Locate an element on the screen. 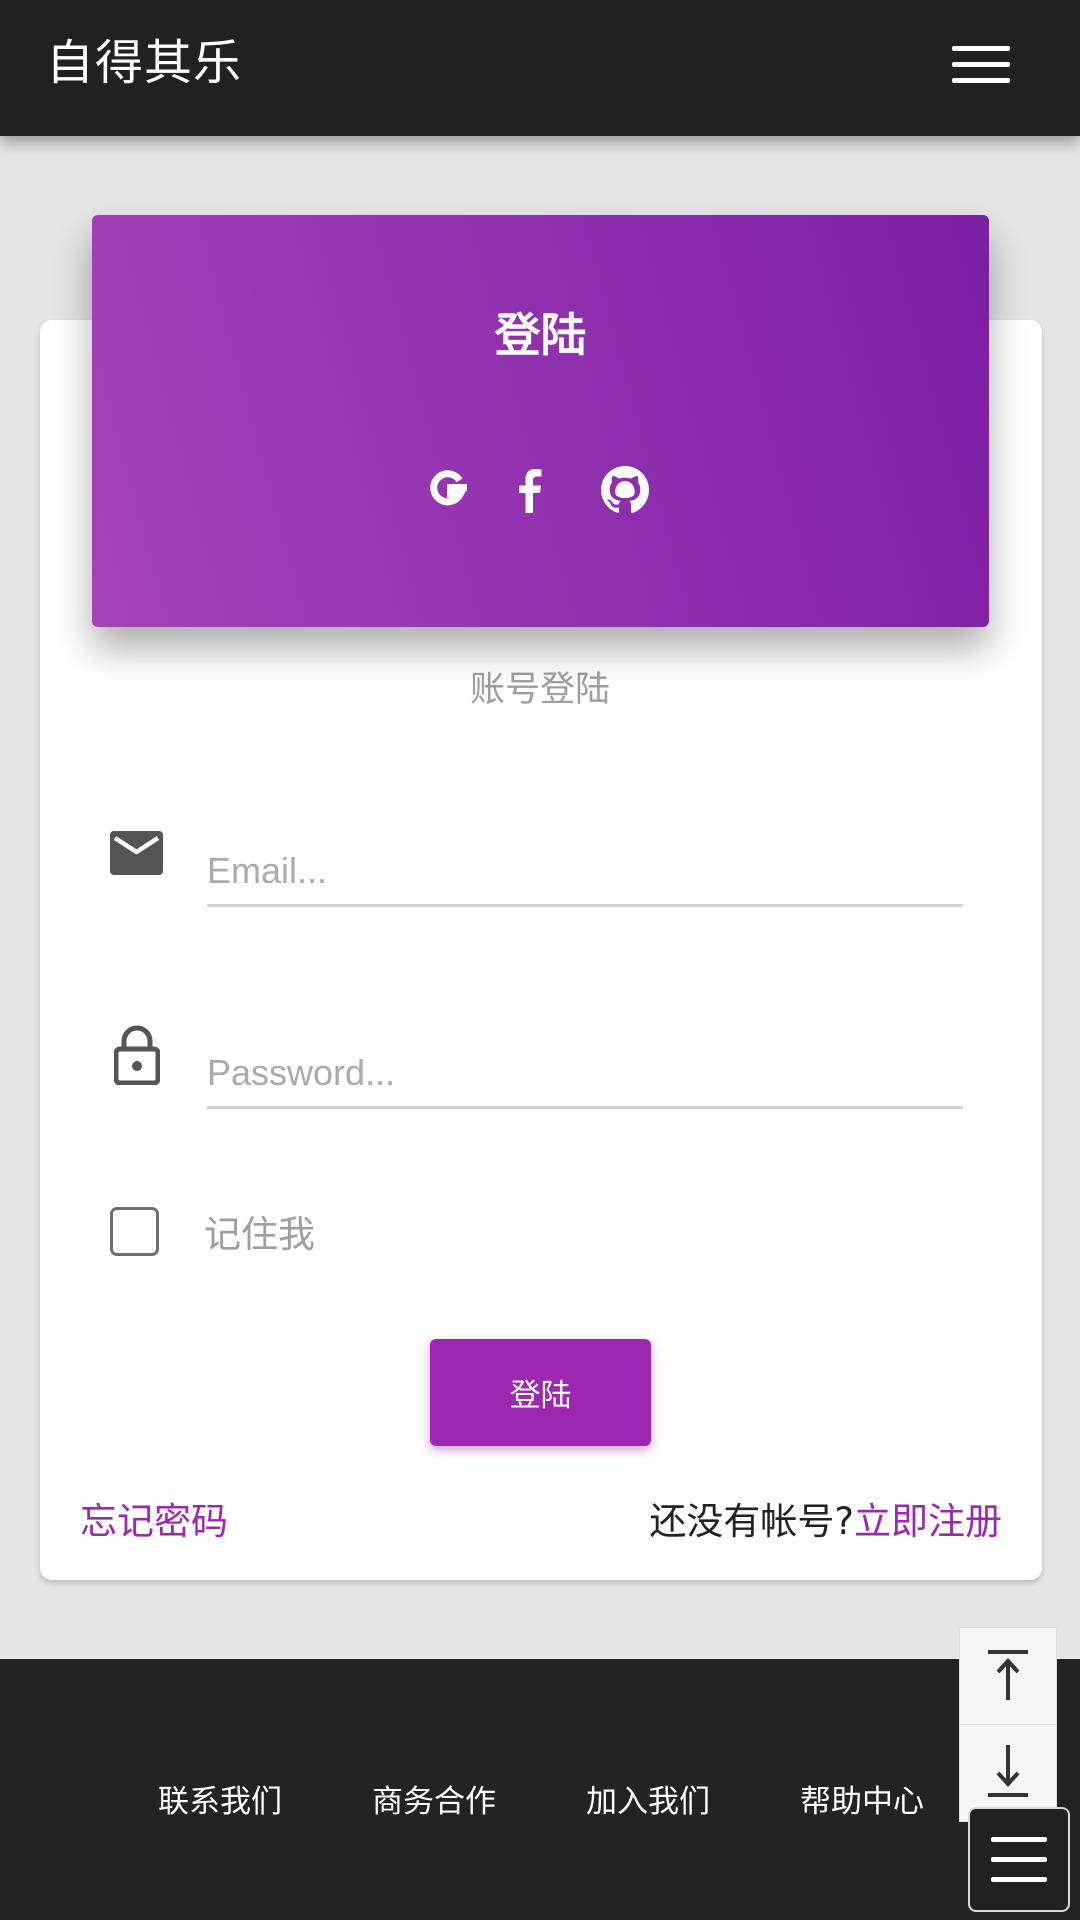  remember-me-checkbox is located at coordinates (134, 1231).